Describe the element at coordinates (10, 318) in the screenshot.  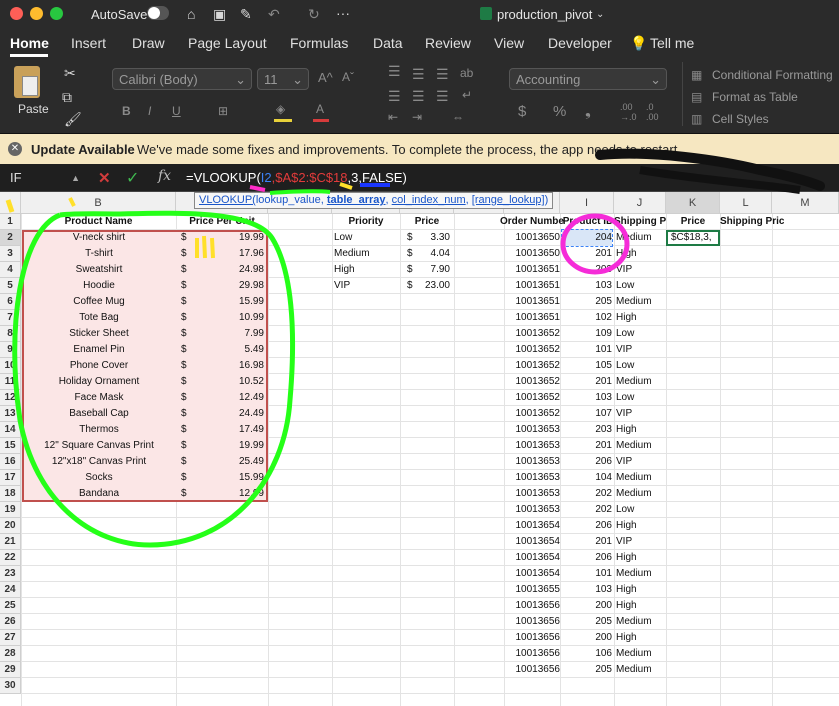
I see `row-header: 7` at that location.